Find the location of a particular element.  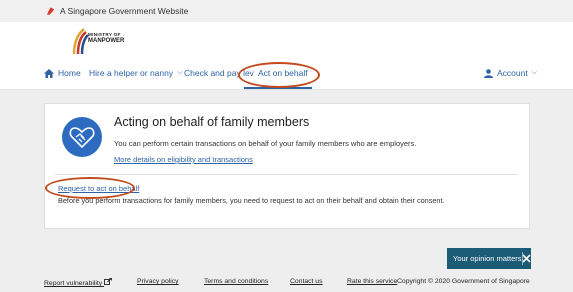

card-divider is located at coordinates (286, 174).